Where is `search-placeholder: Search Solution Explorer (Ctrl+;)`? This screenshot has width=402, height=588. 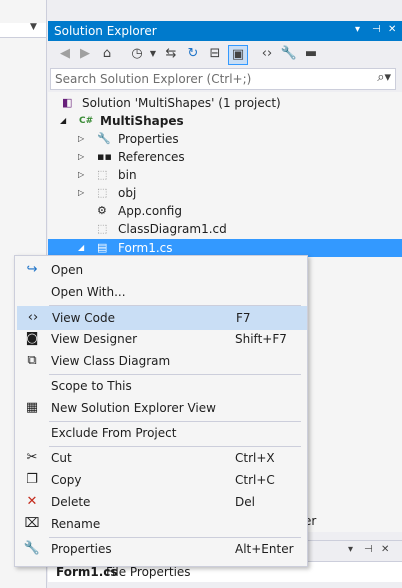 search-placeholder: Search Solution Explorer (Ctrl+;) is located at coordinates (153, 79).